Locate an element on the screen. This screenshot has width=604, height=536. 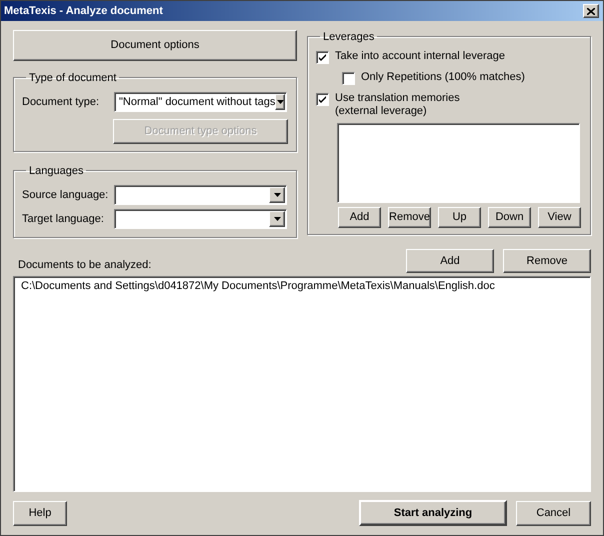
tm-button: Remove is located at coordinates (409, 217).